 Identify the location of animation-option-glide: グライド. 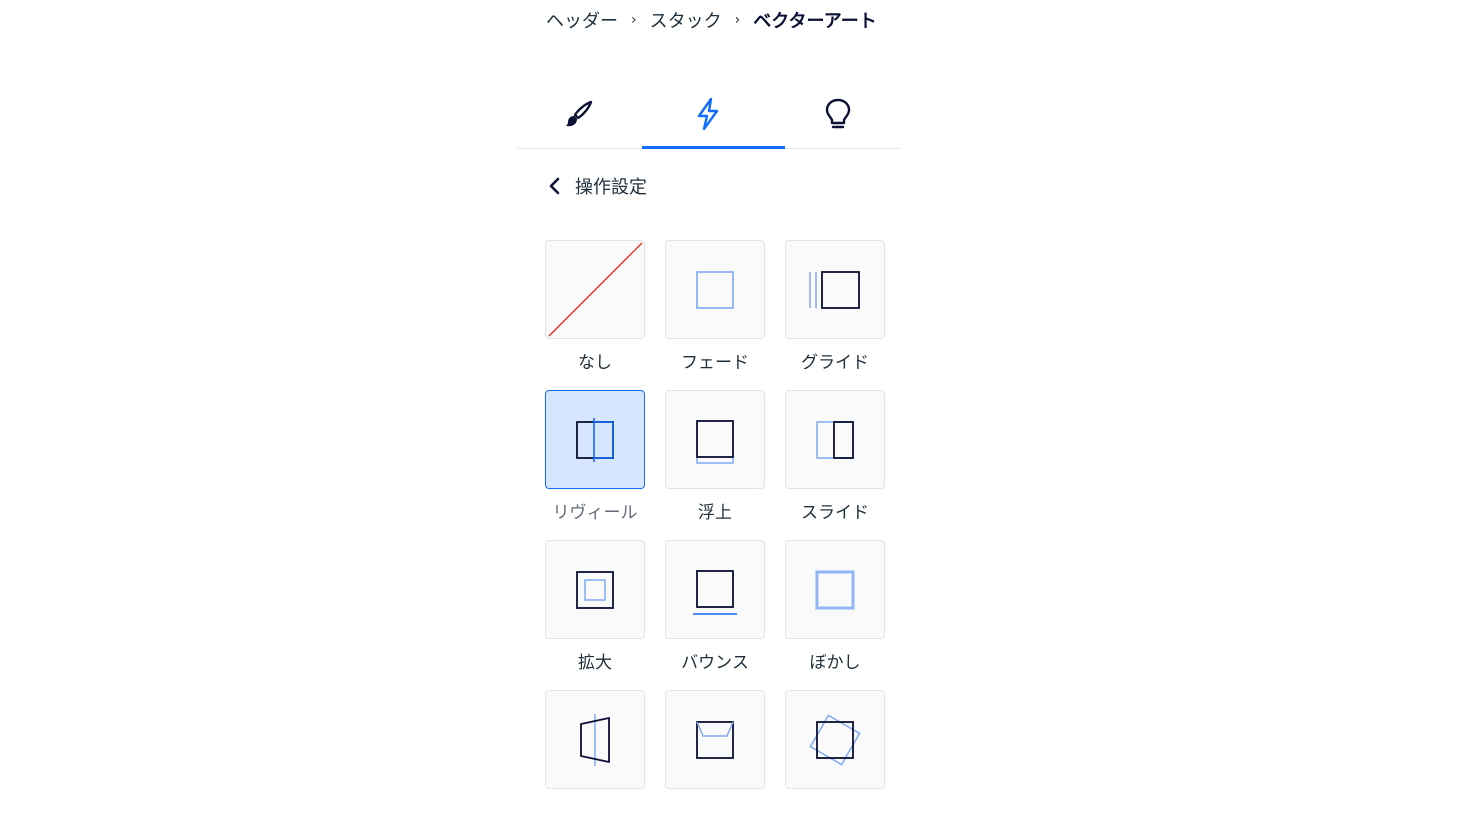
(835, 315).